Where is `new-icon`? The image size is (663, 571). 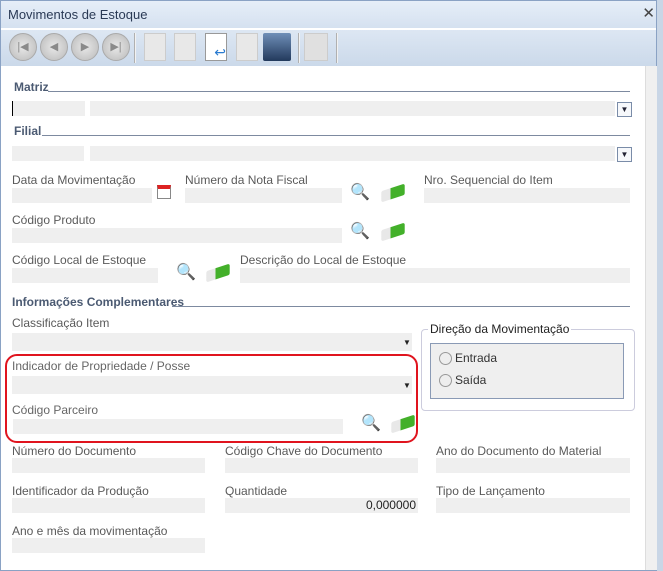 new-icon is located at coordinates (155, 47).